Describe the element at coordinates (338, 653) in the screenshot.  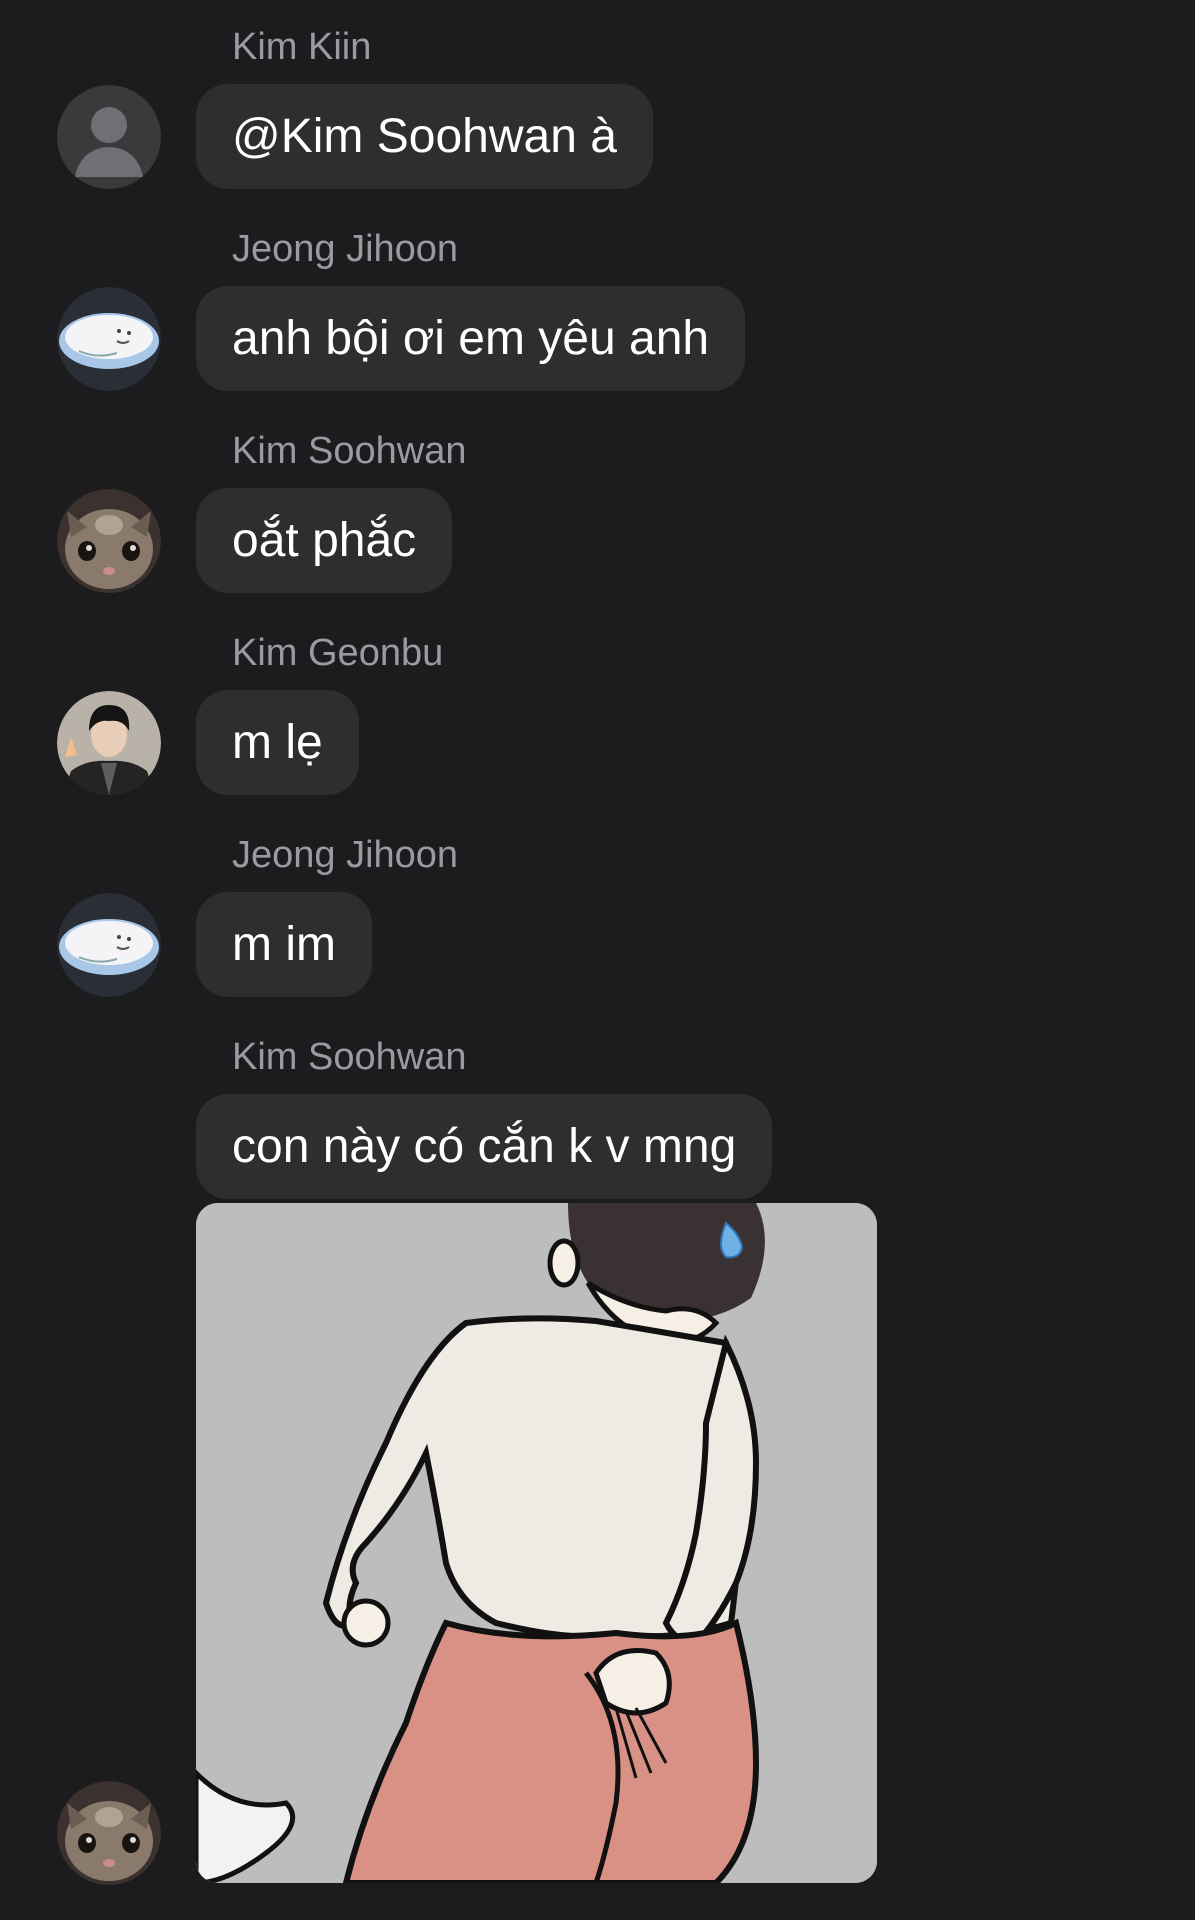
I see `sender-name: Kim Geonbu` at that location.